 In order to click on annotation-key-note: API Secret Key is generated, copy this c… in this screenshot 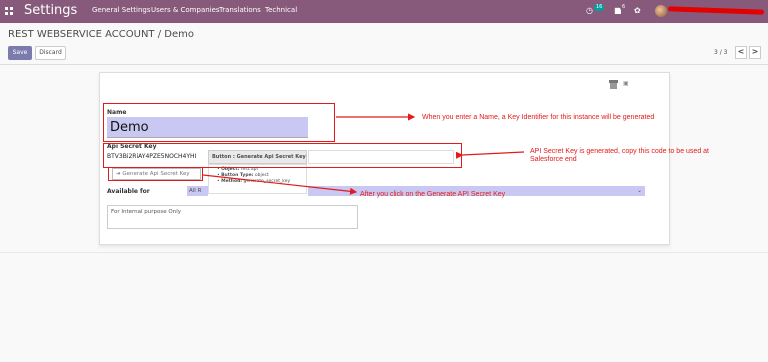, I will do `click(619, 155)`.